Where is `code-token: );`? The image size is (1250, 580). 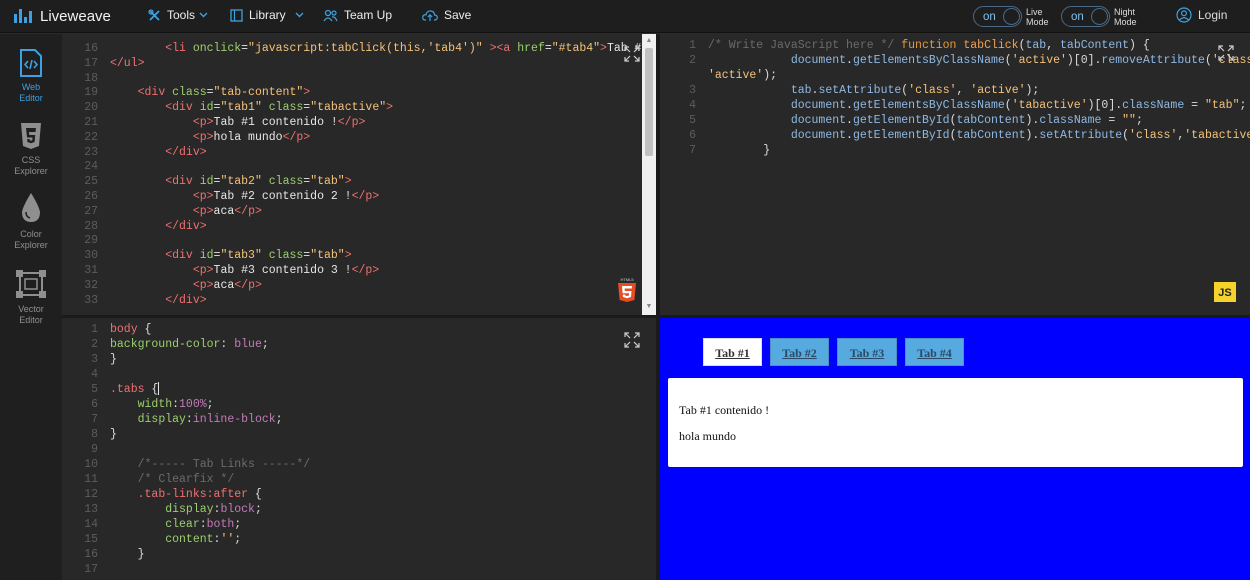 code-token: ); is located at coordinates (770, 75).